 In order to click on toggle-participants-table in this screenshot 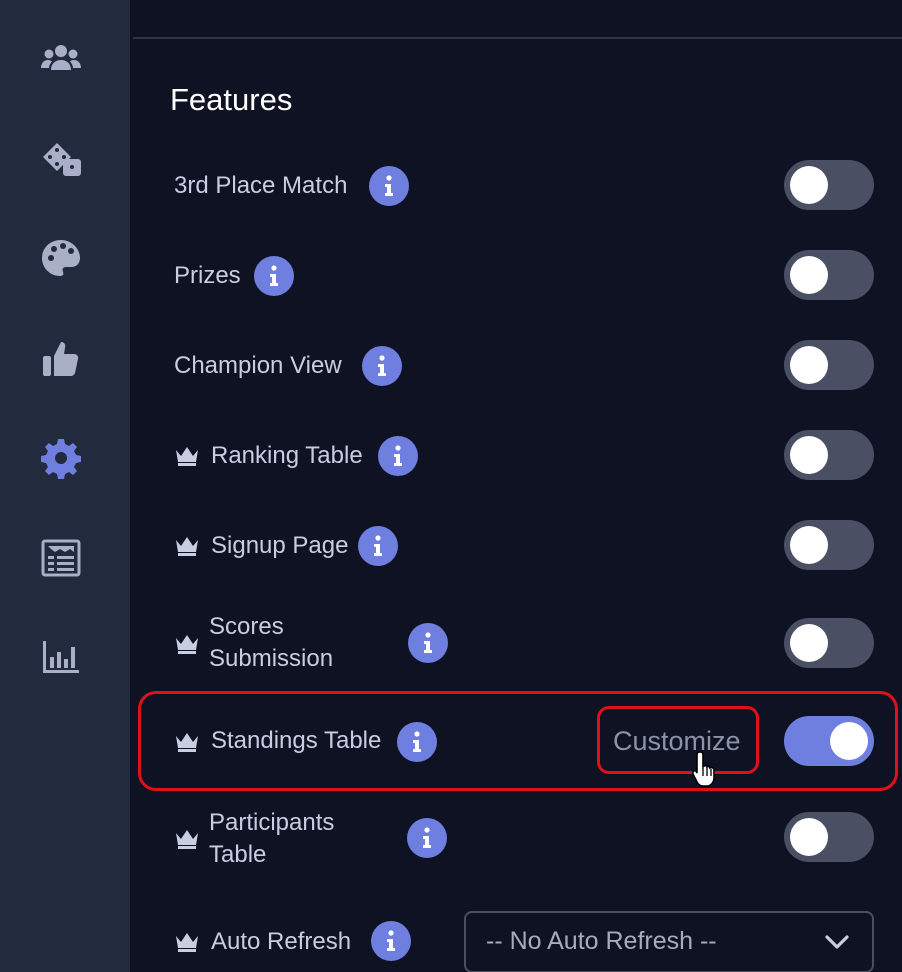, I will do `click(829, 837)`.